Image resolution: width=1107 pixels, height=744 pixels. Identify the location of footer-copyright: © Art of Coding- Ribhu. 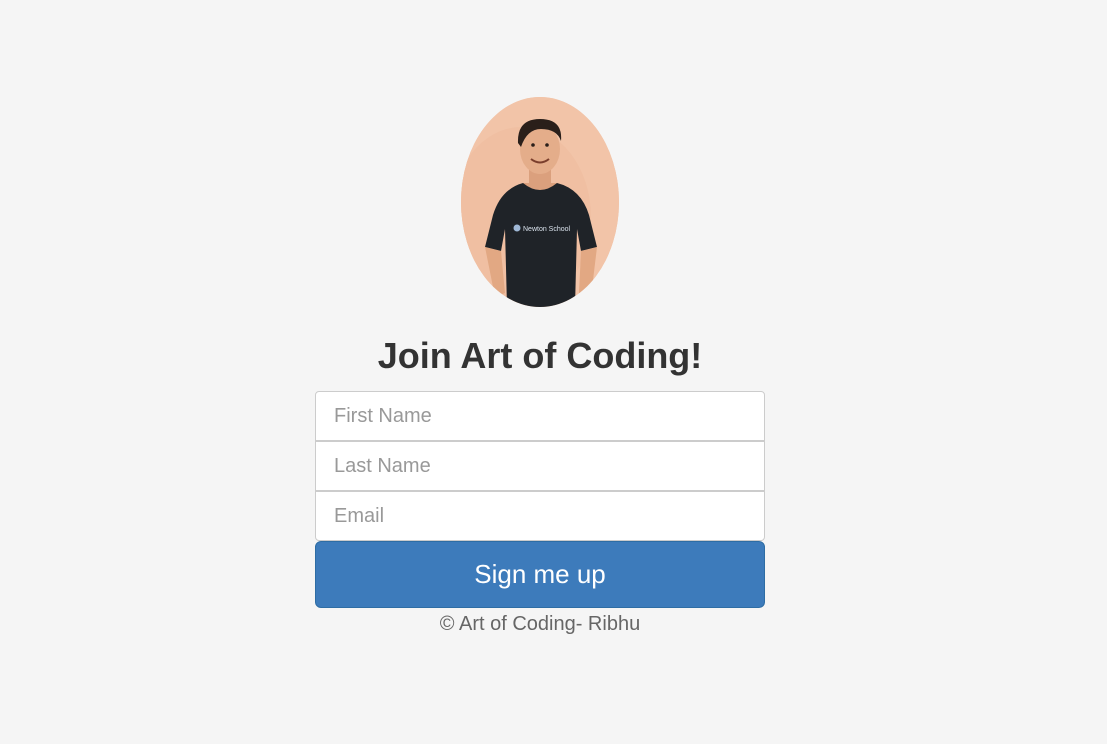
(540, 624).